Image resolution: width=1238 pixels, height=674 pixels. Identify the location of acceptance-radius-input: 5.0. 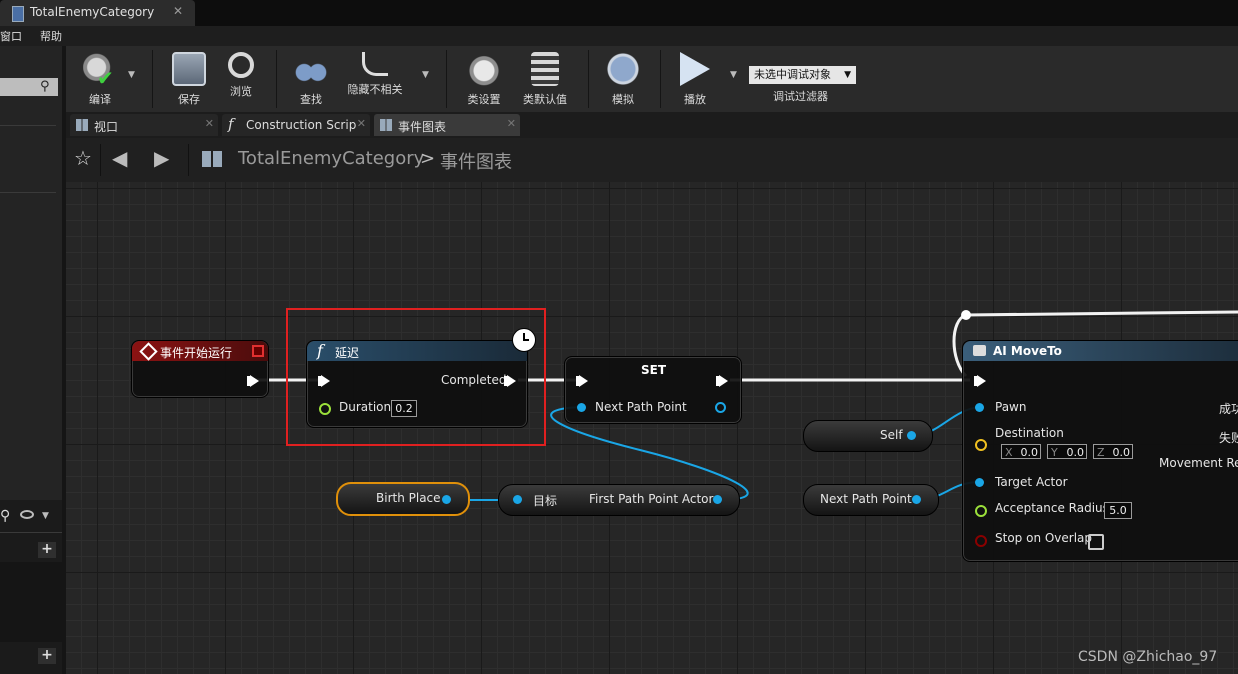
(1118, 510).